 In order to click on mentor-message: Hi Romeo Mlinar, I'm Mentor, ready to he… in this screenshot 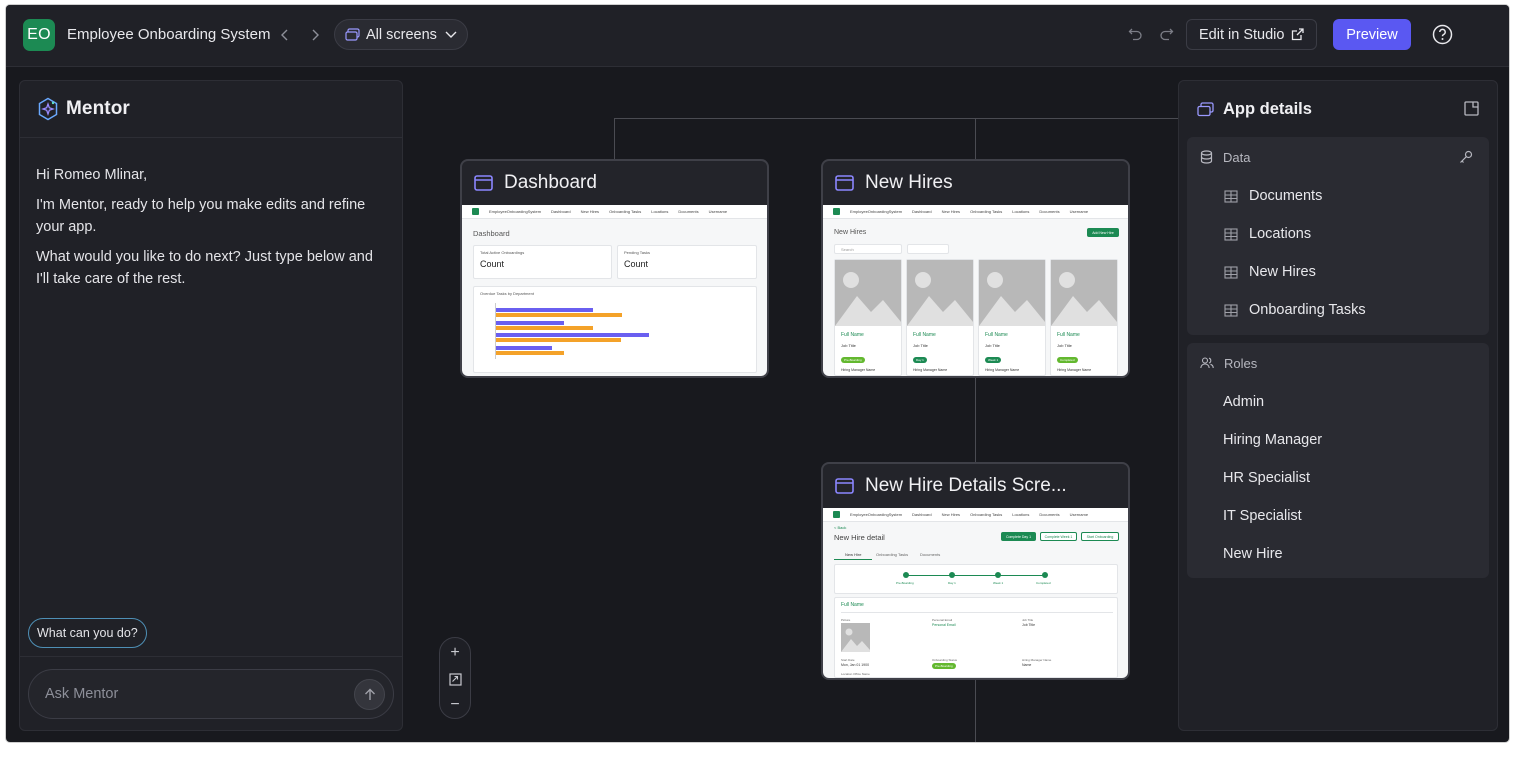, I will do `click(211, 214)`.